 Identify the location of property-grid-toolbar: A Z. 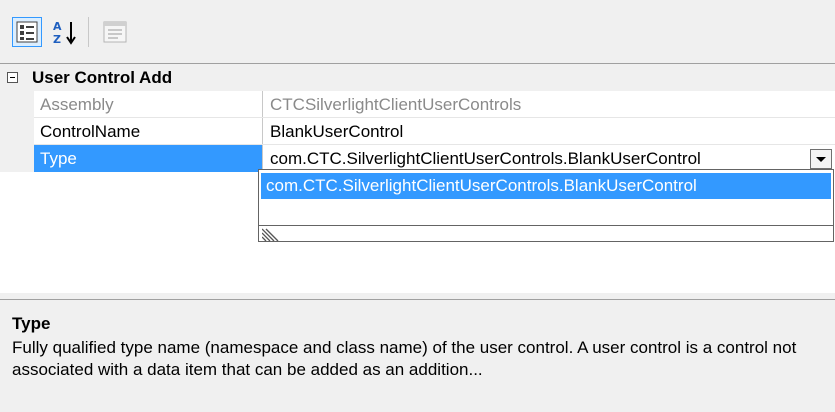
(417, 30).